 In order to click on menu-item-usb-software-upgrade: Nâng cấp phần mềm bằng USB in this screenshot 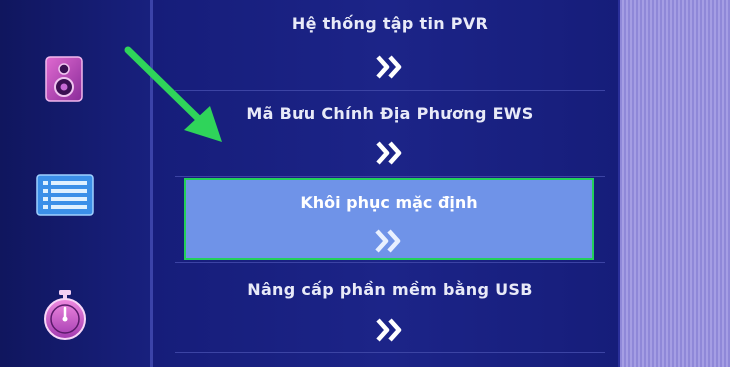, I will do `click(390, 307)`.